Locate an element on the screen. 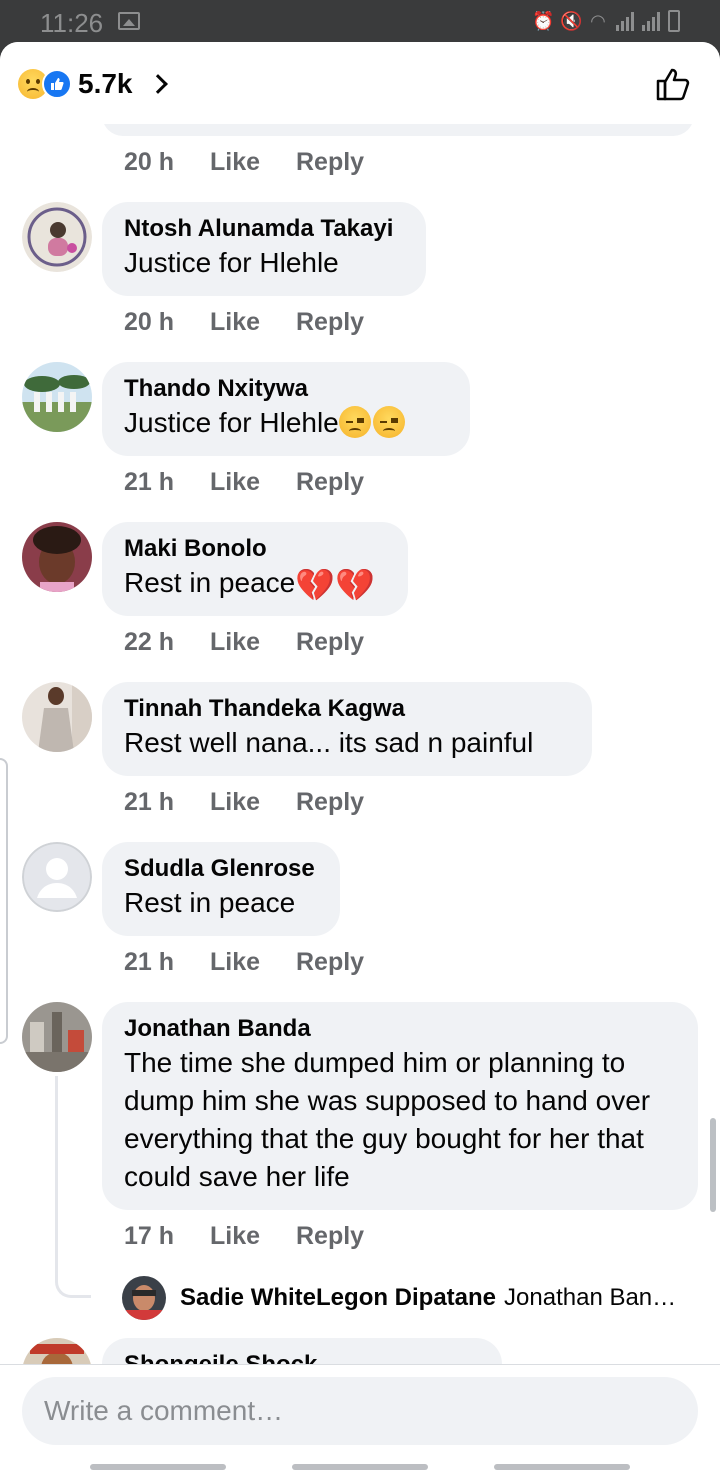  comment-text-row: Rest in peace💔💔 is located at coordinates (255, 583).